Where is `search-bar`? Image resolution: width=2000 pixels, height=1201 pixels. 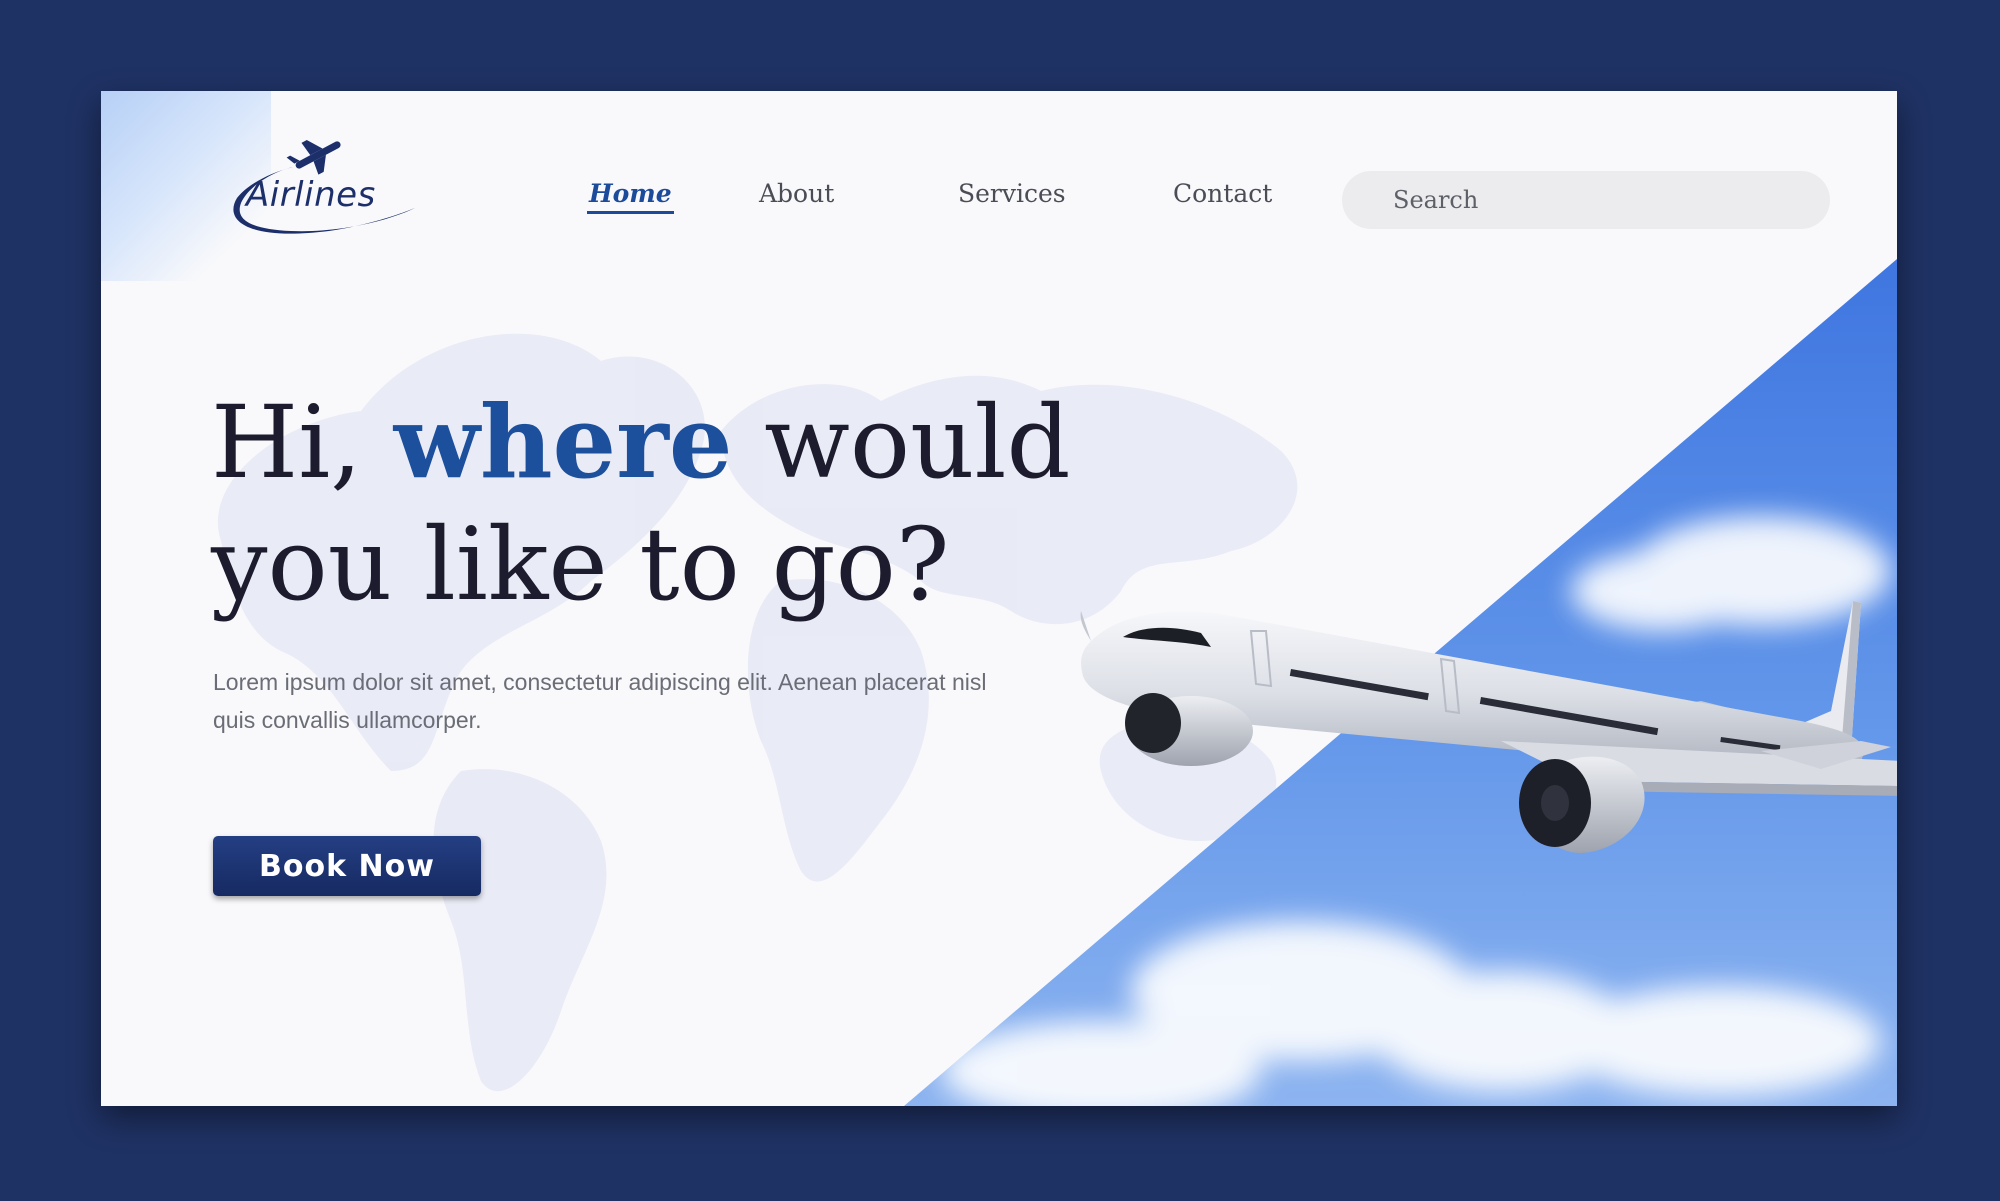
search-bar is located at coordinates (1586, 200).